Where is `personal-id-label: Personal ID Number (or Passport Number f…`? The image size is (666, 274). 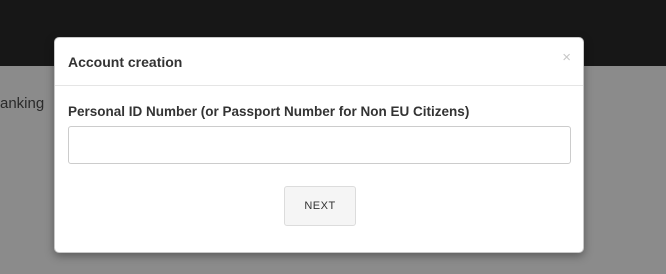
personal-id-label: Personal ID Number (or Passport Number f… is located at coordinates (269, 111).